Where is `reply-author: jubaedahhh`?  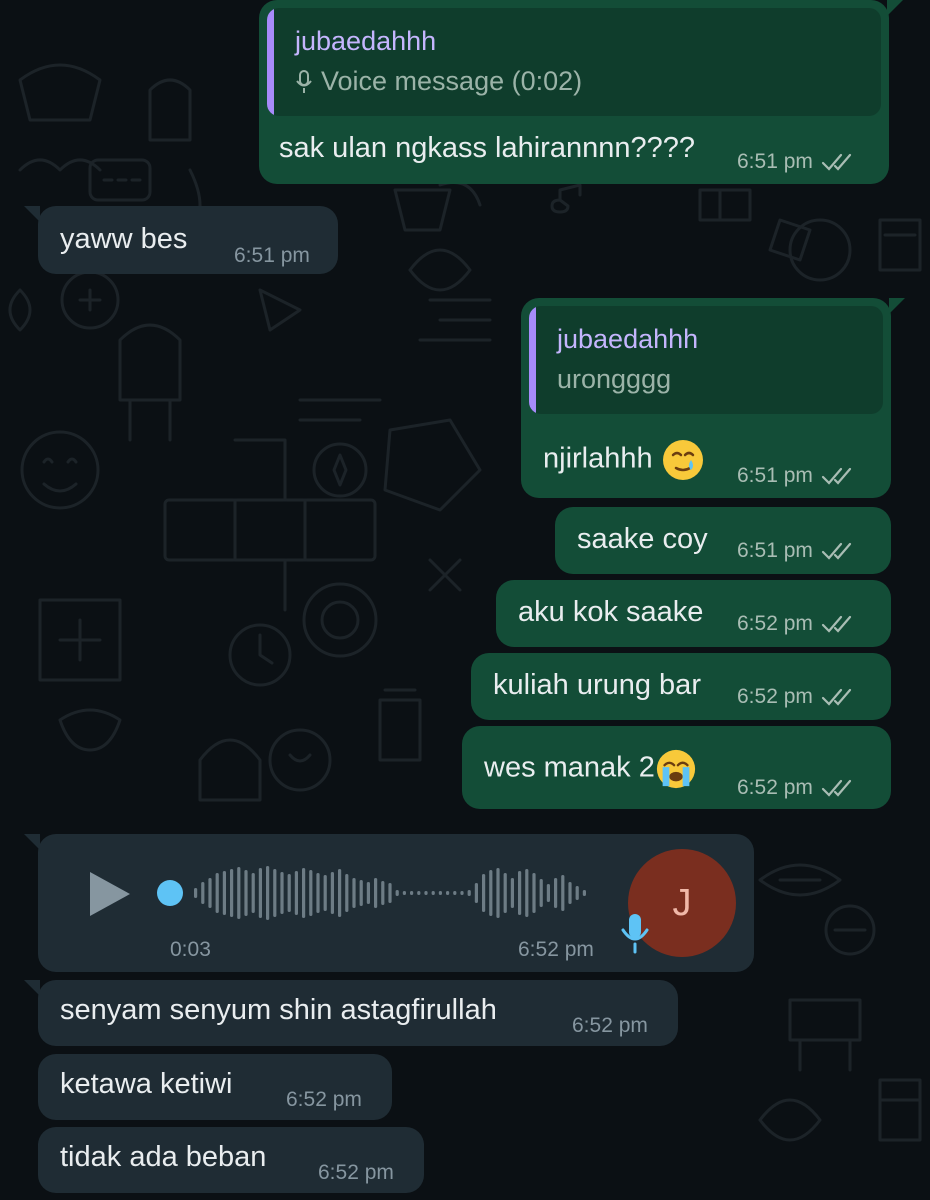 reply-author: jubaedahhh is located at coordinates (628, 339).